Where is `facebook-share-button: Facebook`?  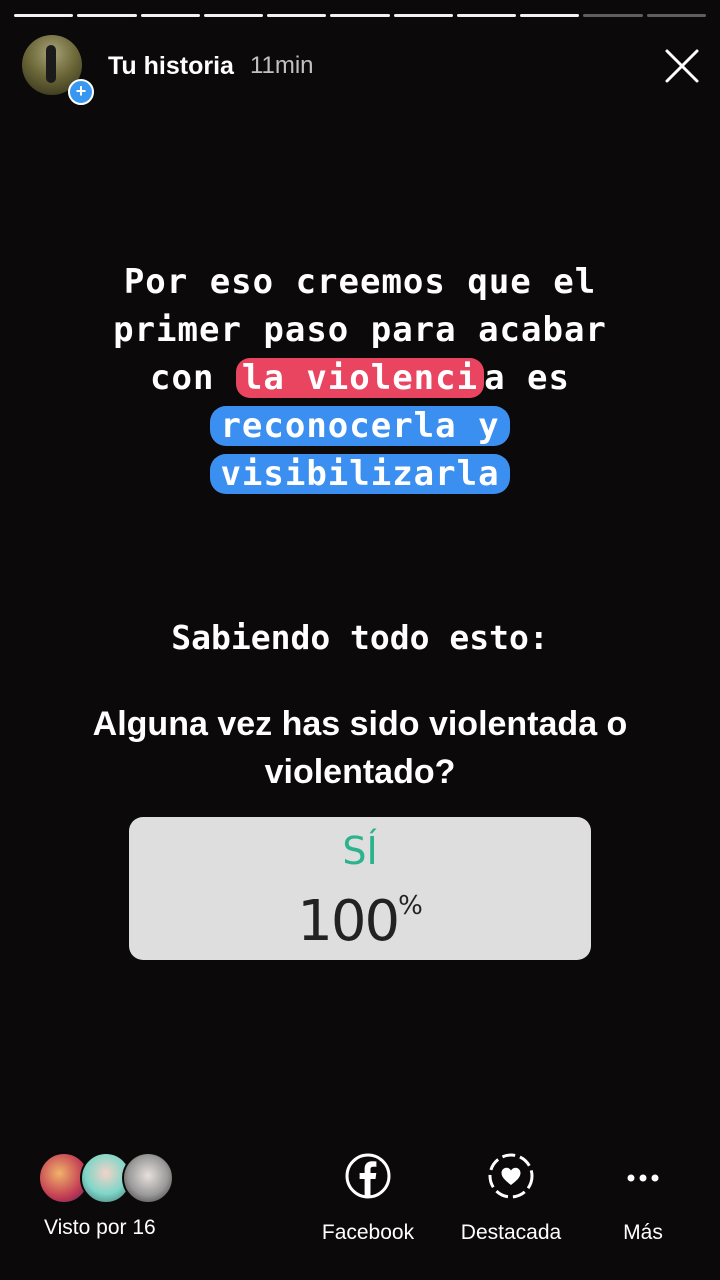 facebook-share-button: Facebook is located at coordinates (368, 1198).